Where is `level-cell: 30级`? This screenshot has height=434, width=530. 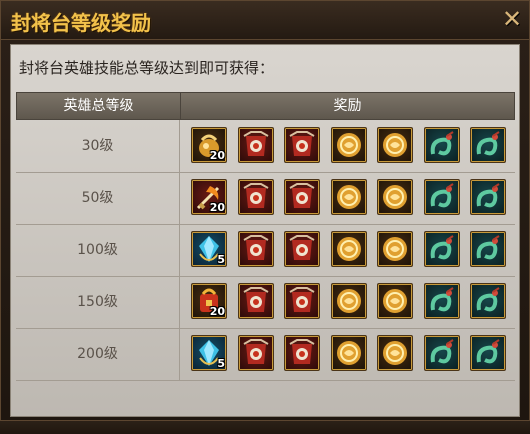
level-cell: 30级 is located at coordinates (98, 146).